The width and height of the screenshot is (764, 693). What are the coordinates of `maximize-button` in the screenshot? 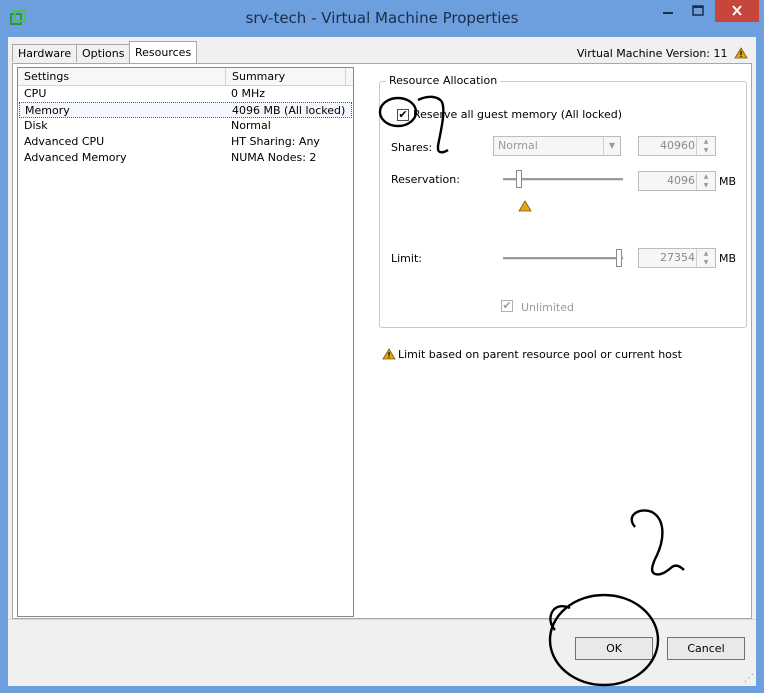 It's located at (698, 11).